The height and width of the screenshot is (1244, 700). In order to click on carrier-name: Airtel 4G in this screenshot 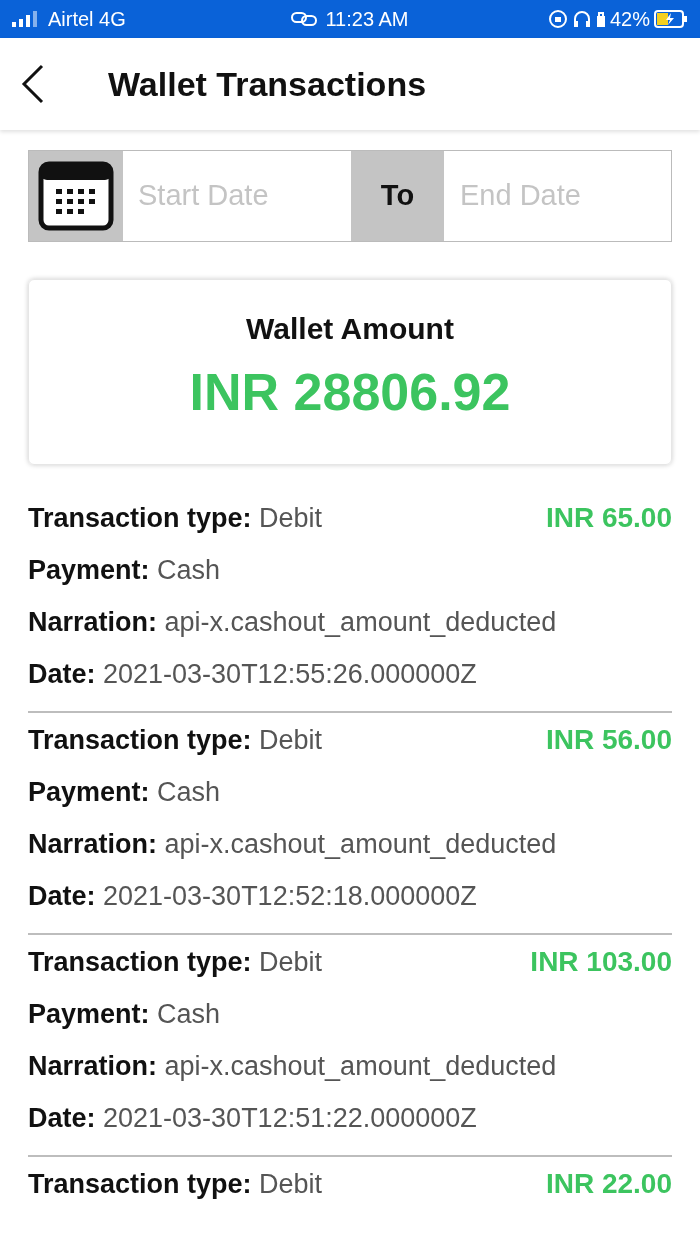, I will do `click(87, 19)`.